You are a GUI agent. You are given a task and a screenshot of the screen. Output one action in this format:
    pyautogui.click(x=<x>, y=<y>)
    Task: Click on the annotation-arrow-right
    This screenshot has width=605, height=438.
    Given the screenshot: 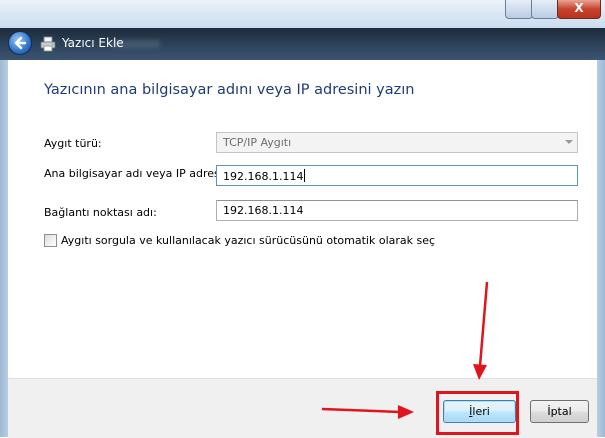 What is the action you would take?
    pyautogui.click(x=367, y=412)
    